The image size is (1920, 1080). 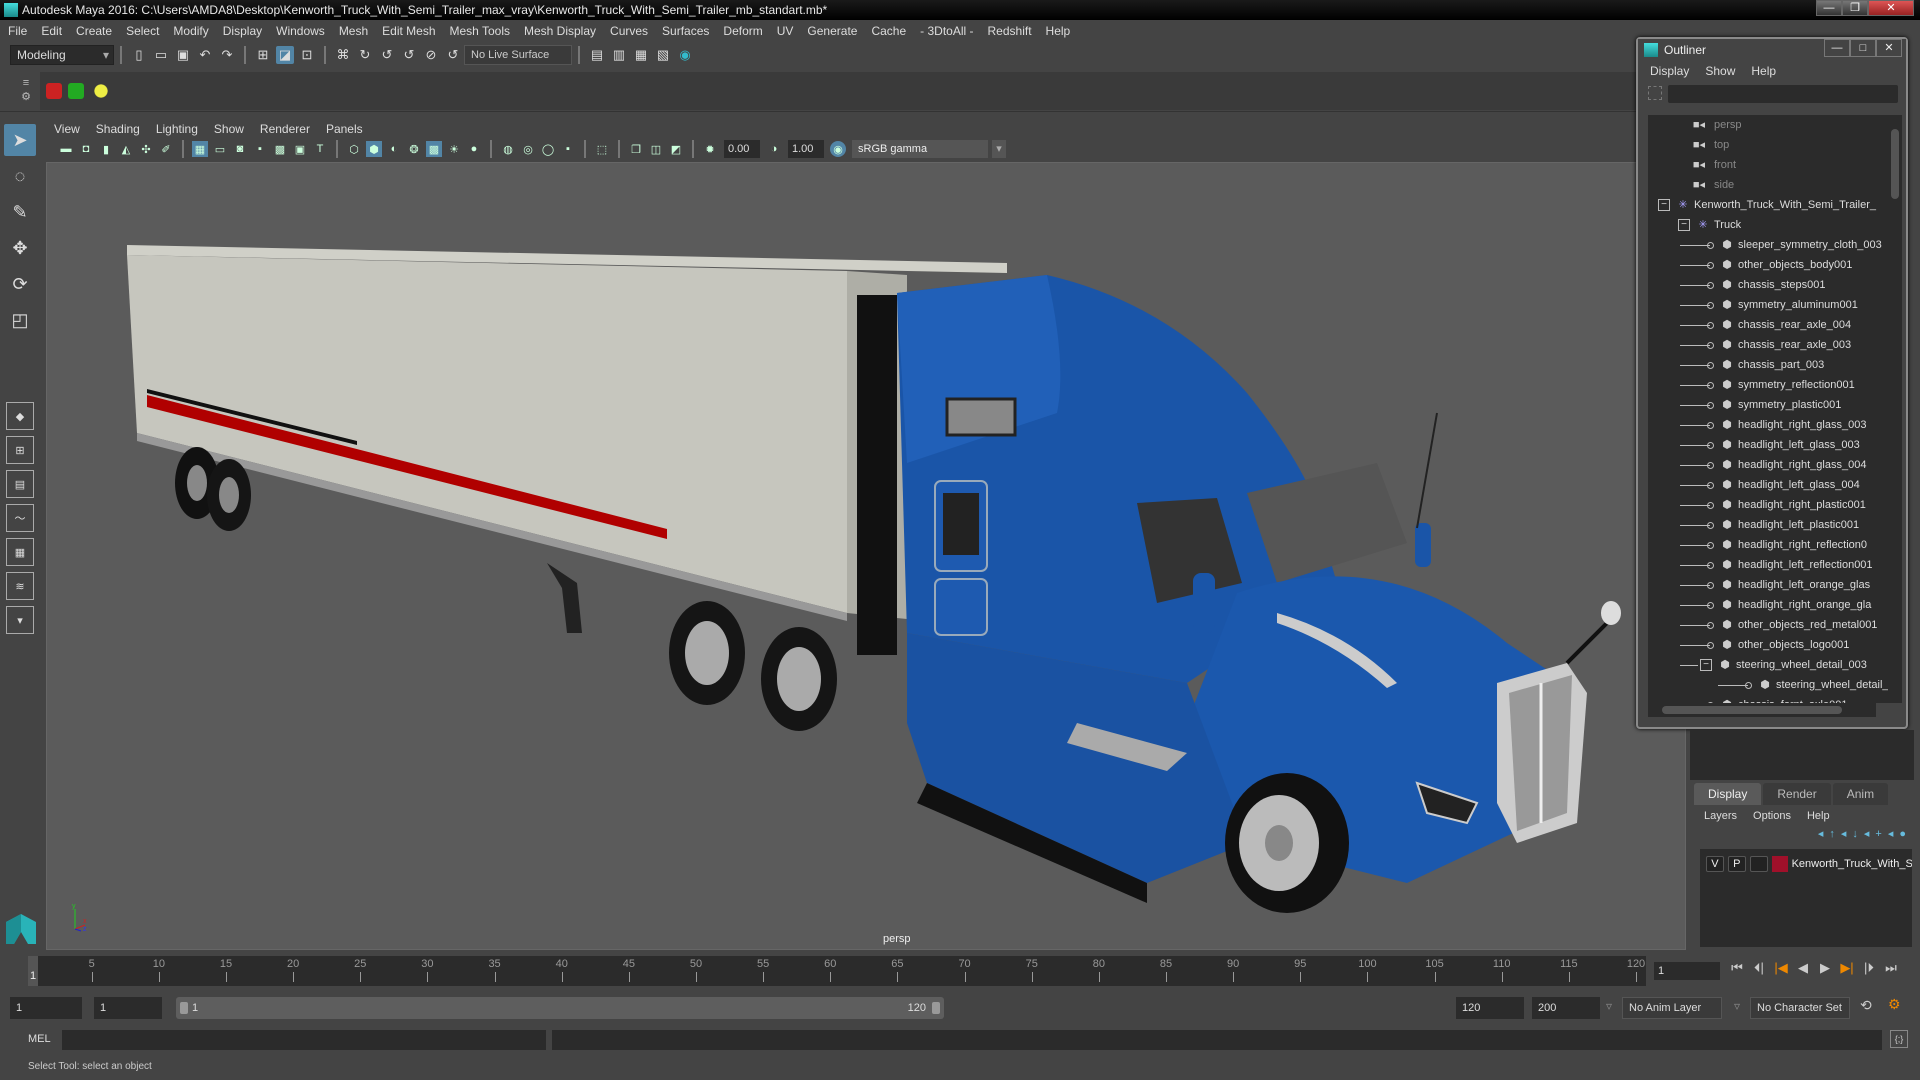 I want to click on outliner-menu-display: Display, so click(x=1669, y=71).